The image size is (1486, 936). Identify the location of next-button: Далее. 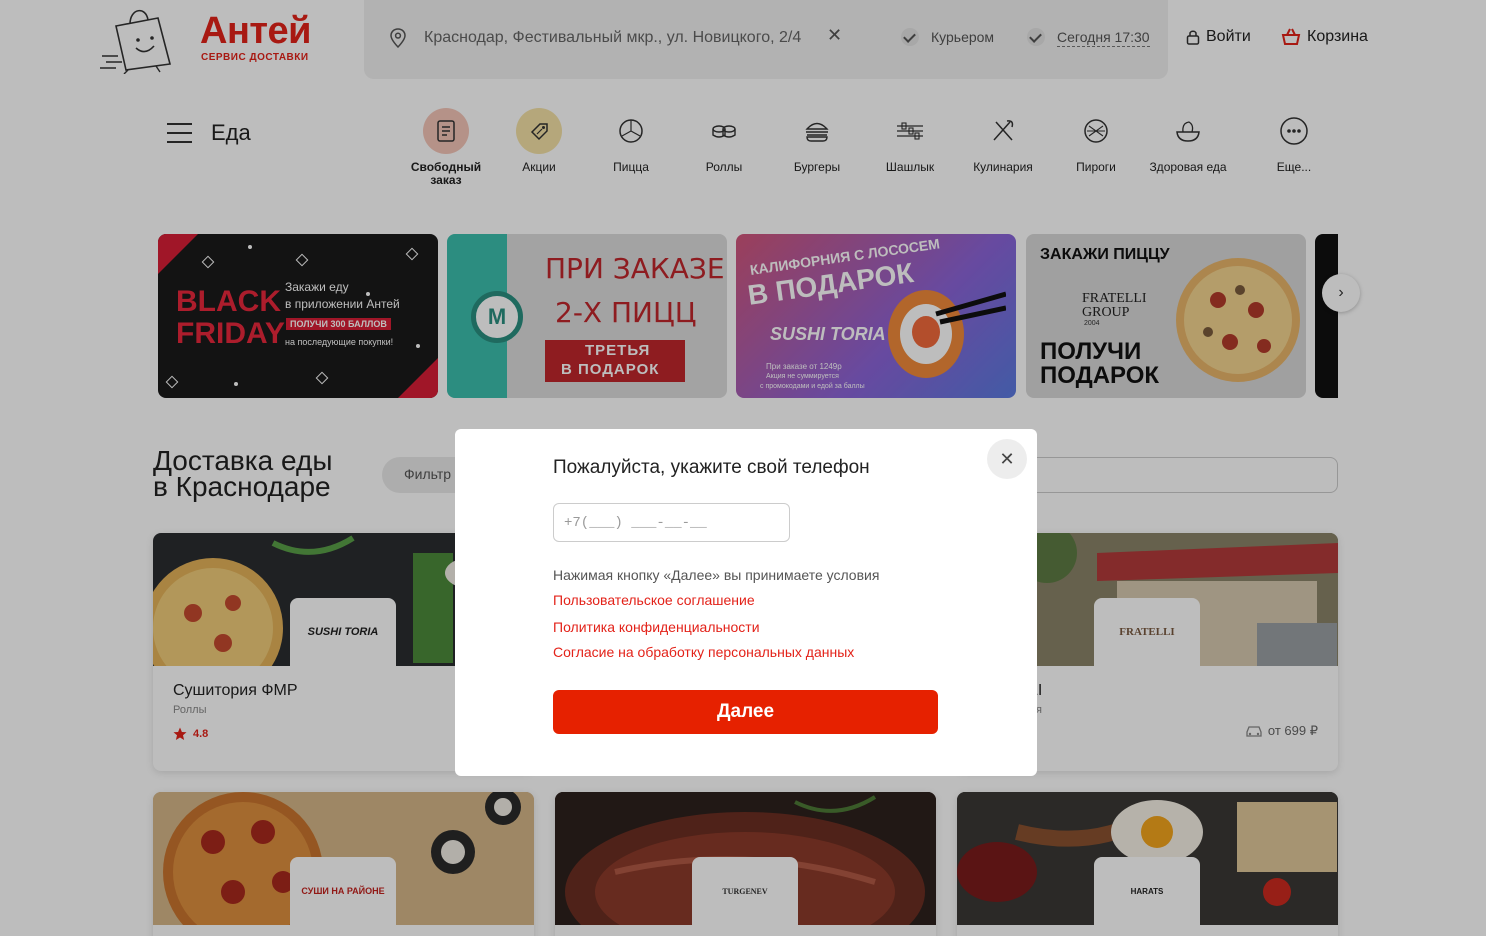
(745, 712).